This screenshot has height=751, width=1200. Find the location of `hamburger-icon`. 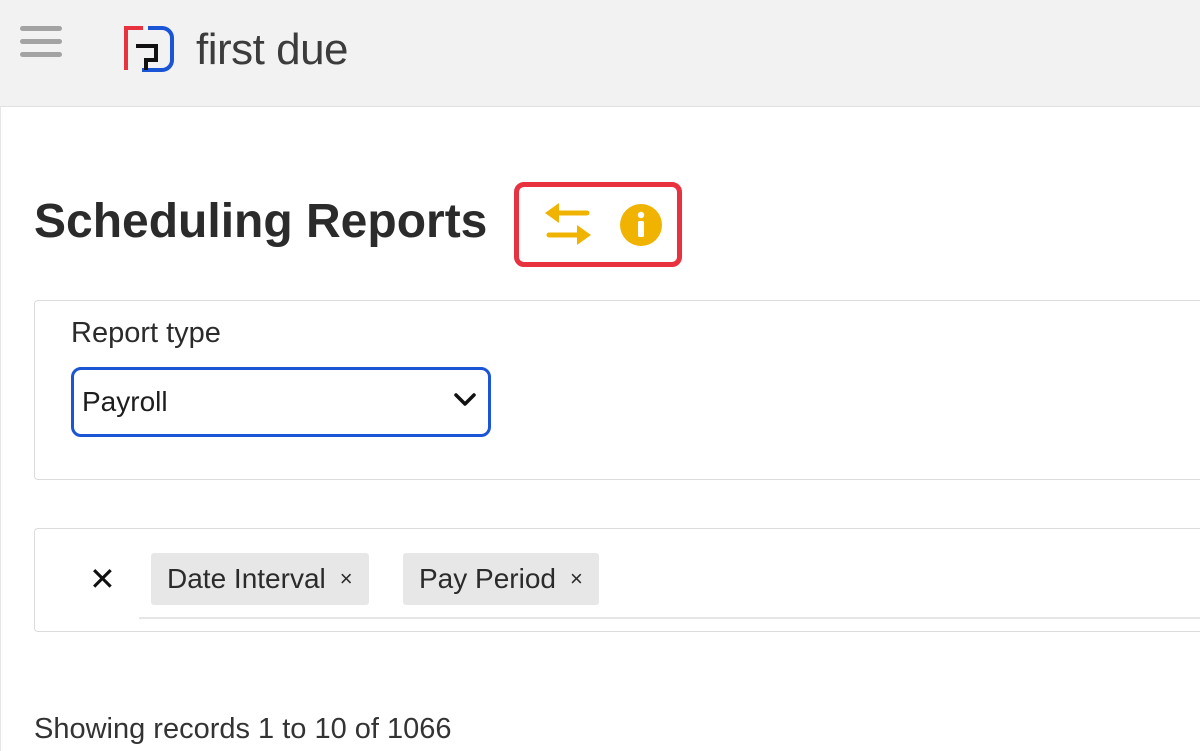

hamburger-icon is located at coordinates (42, 43).